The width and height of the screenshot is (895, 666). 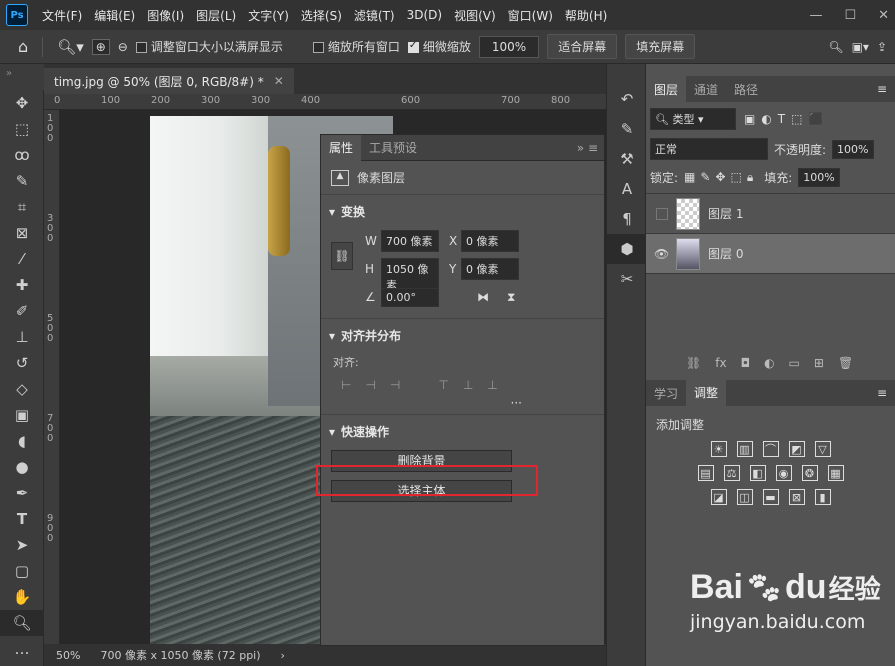 I want to click on brush-tool-icon: ✐, so click(x=22, y=311).